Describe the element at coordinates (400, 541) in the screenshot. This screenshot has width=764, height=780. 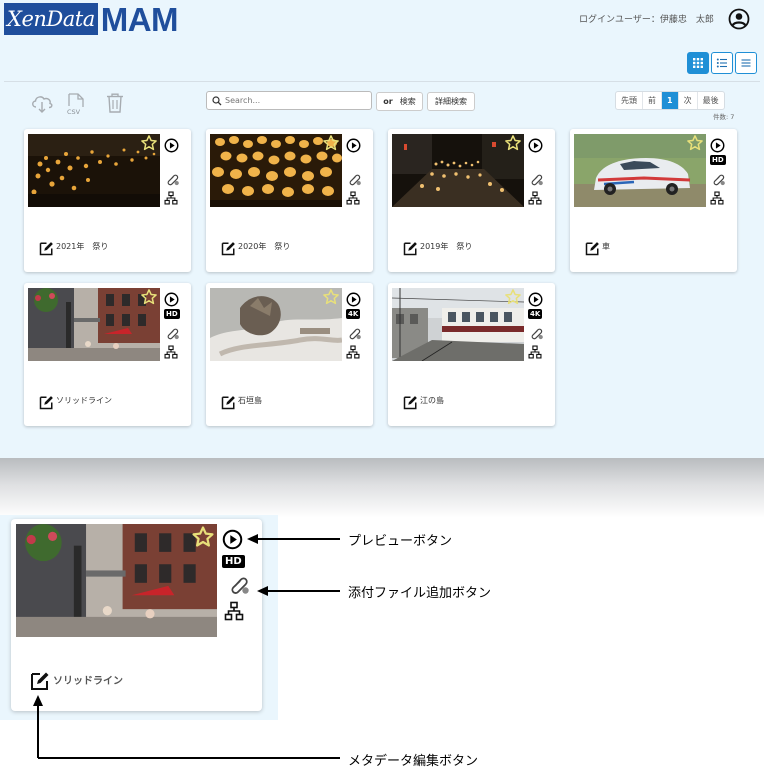
I see `preview-button-annotation: プレビューボタン` at that location.